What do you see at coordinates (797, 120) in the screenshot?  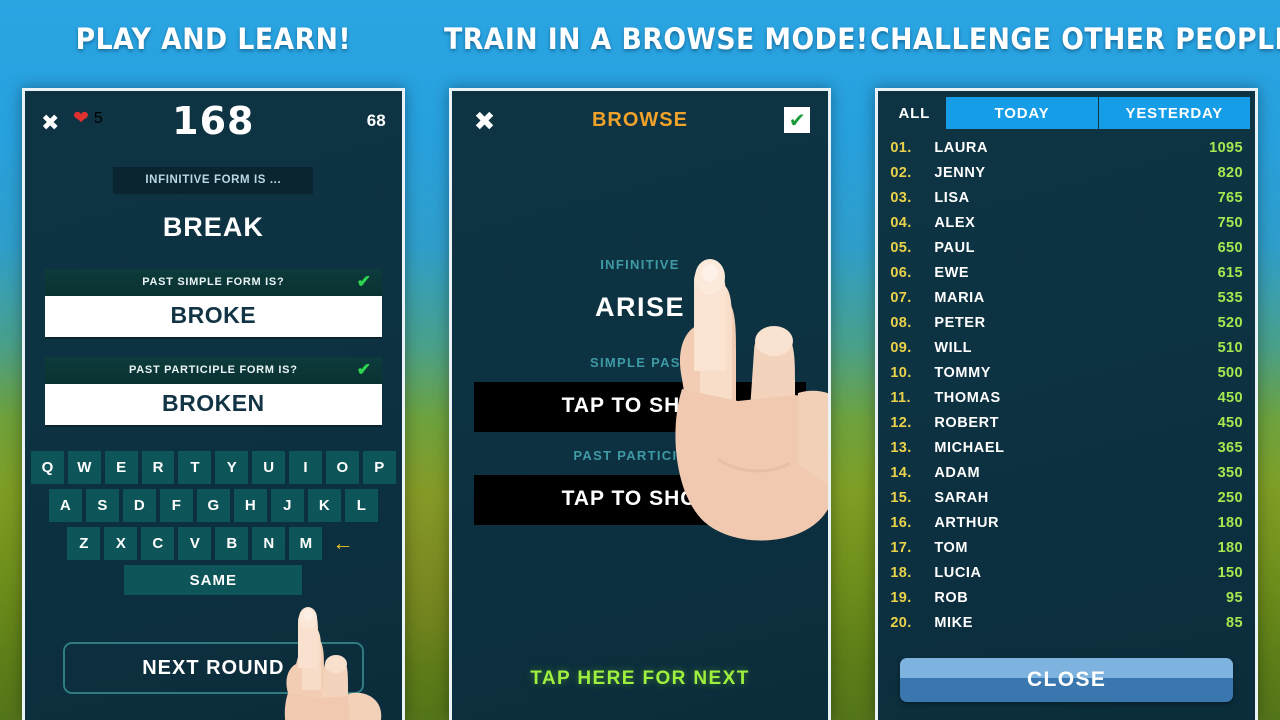 I see `checkbox-checked-icon: ✔` at bounding box center [797, 120].